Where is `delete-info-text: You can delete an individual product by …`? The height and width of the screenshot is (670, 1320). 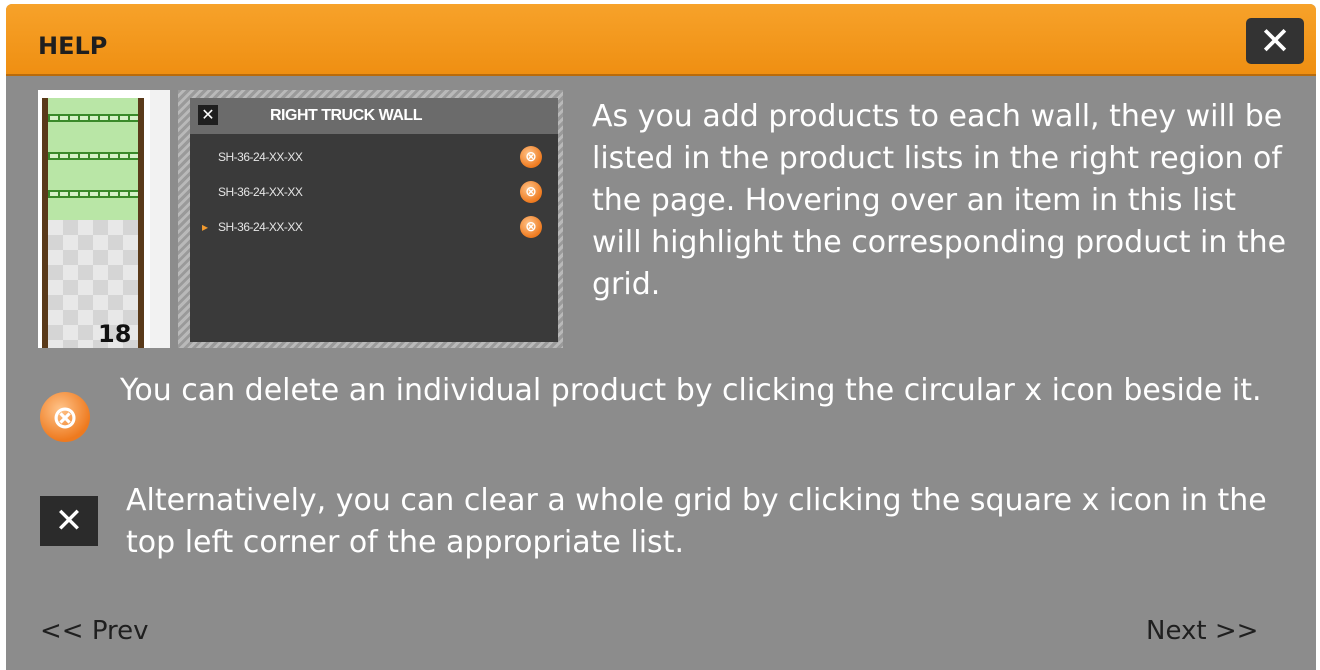 delete-info-text: You can delete an individual product by … is located at coordinates (691, 390).